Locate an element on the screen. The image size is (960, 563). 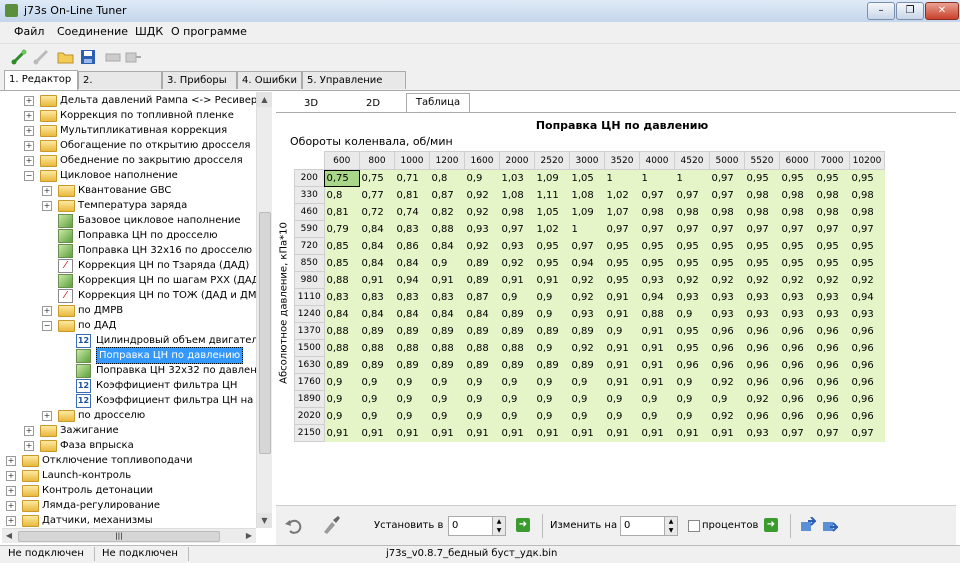
scroll-left-icon: ◀ is located at coordinates (9, 536).